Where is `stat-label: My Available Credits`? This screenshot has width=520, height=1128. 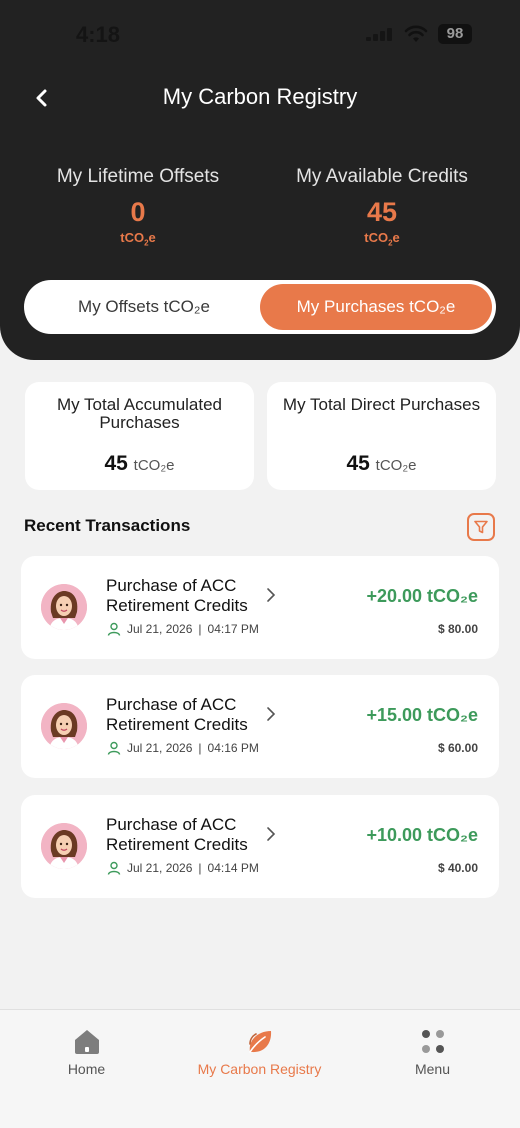
stat-label: My Available Credits is located at coordinates (382, 176).